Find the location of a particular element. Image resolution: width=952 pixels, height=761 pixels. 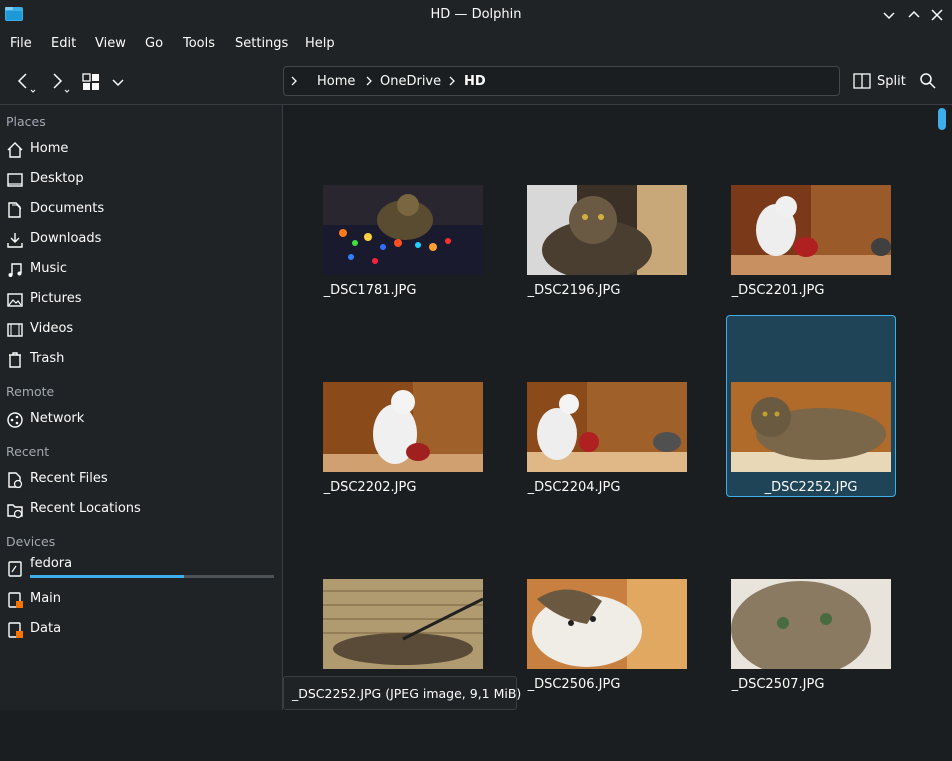

file-item: _DSC2506.JPG is located at coordinates (588, 670).